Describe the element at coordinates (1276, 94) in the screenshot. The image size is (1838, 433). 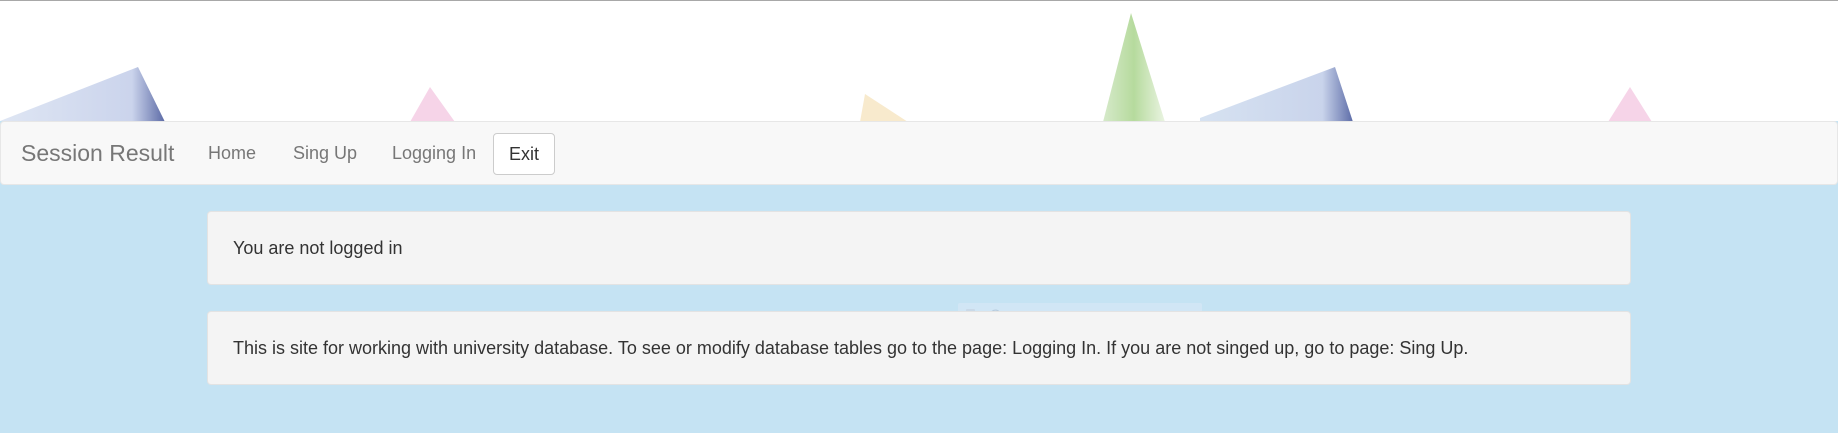
I see `blue-shape-right` at that location.